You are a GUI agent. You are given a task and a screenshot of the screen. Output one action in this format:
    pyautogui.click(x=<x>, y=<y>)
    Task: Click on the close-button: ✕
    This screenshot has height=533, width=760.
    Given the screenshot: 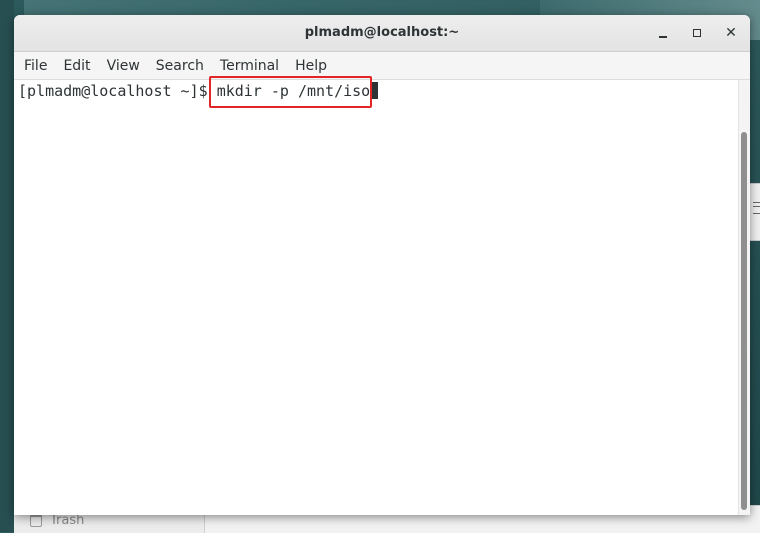 What is the action you would take?
    pyautogui.click(x=731, y=33)
    